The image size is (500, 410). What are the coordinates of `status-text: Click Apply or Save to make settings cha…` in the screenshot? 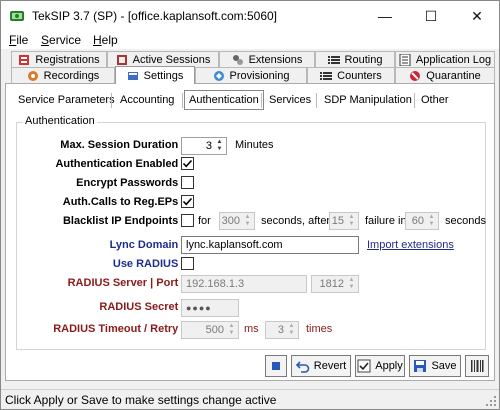 It's located at (141, 400).